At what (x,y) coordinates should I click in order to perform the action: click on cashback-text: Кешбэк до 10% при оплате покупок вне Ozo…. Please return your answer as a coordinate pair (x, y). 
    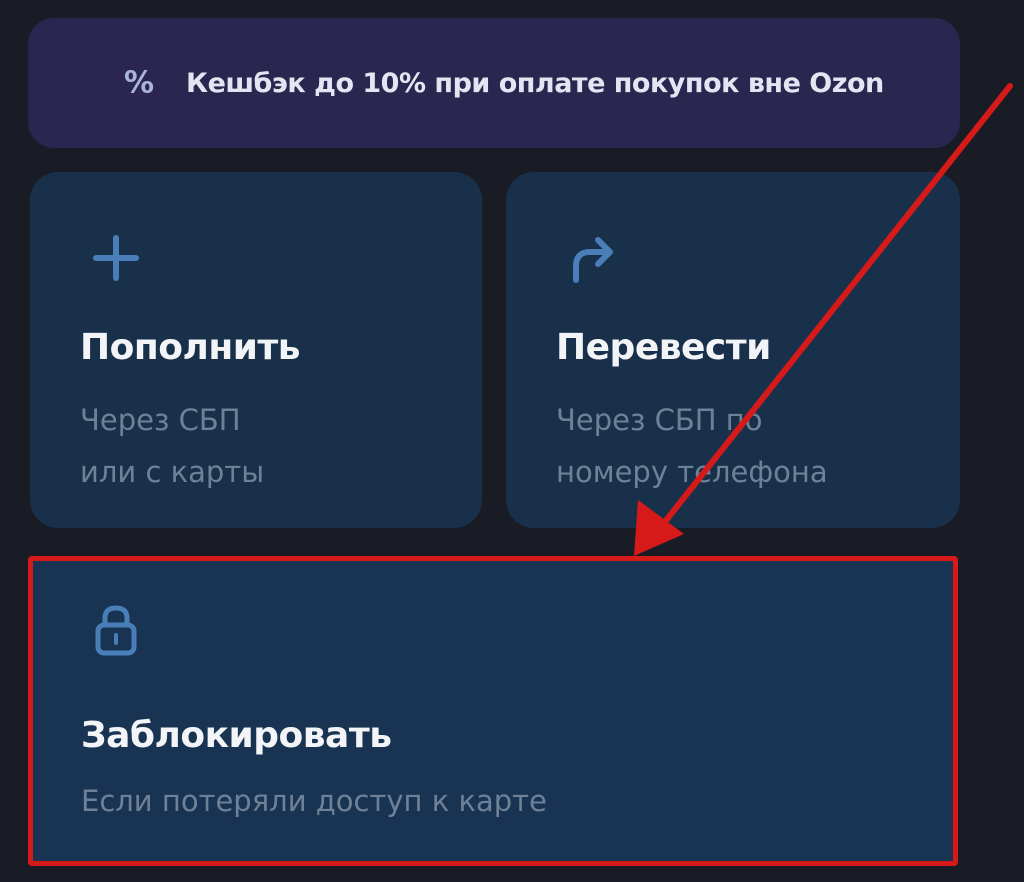
    Looking at the image, I should click on (535, 83).